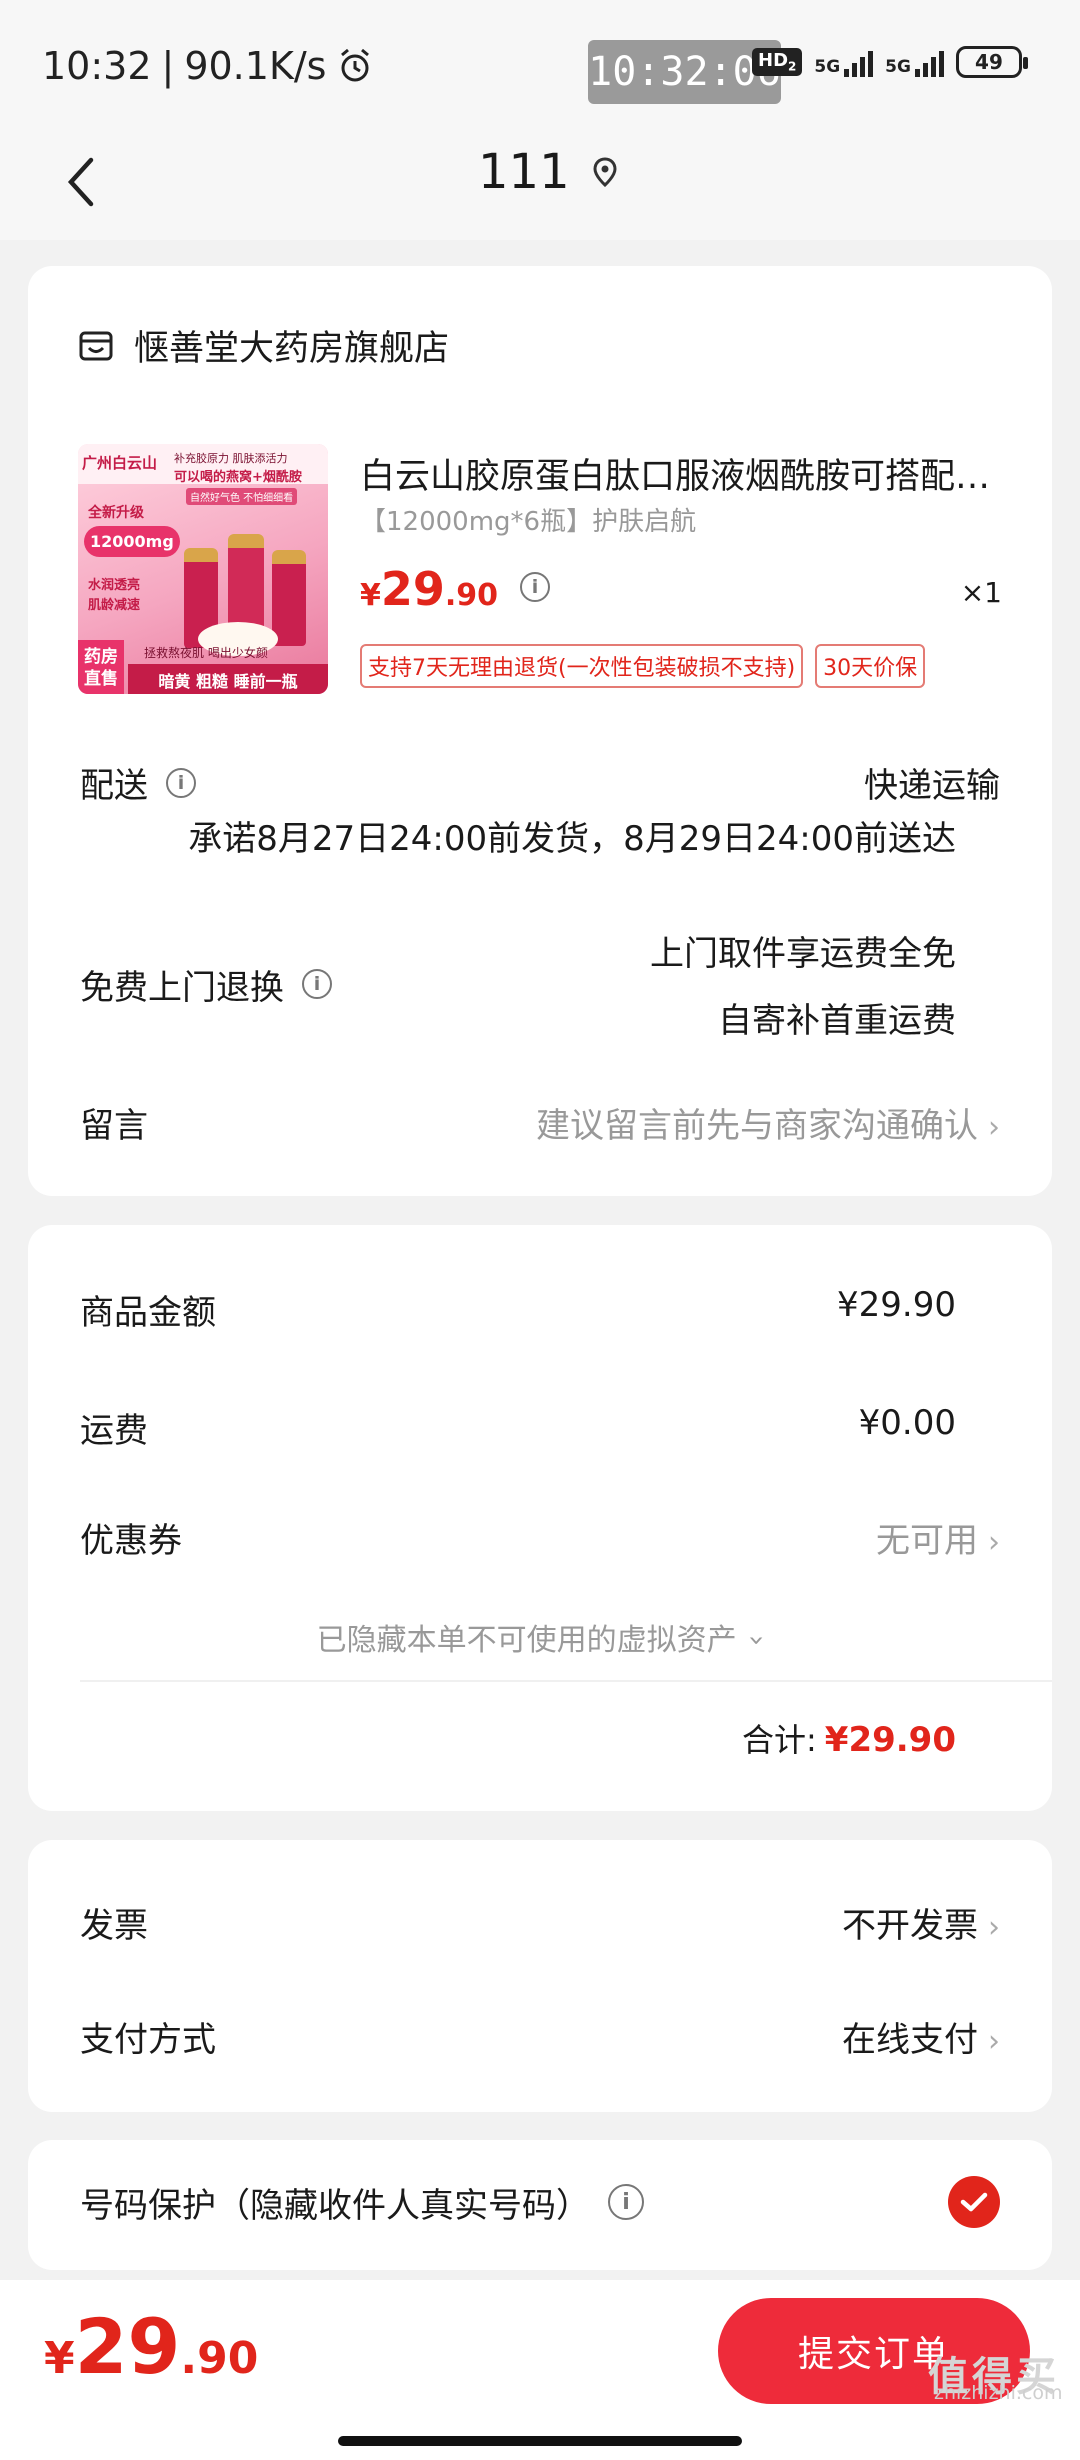  What do you see at coordinates (335, 2205) in the screenshot?
I see `privacy-label: 号码保护（隐藏收件人真实号码）` at bounding box center [335, 2205].